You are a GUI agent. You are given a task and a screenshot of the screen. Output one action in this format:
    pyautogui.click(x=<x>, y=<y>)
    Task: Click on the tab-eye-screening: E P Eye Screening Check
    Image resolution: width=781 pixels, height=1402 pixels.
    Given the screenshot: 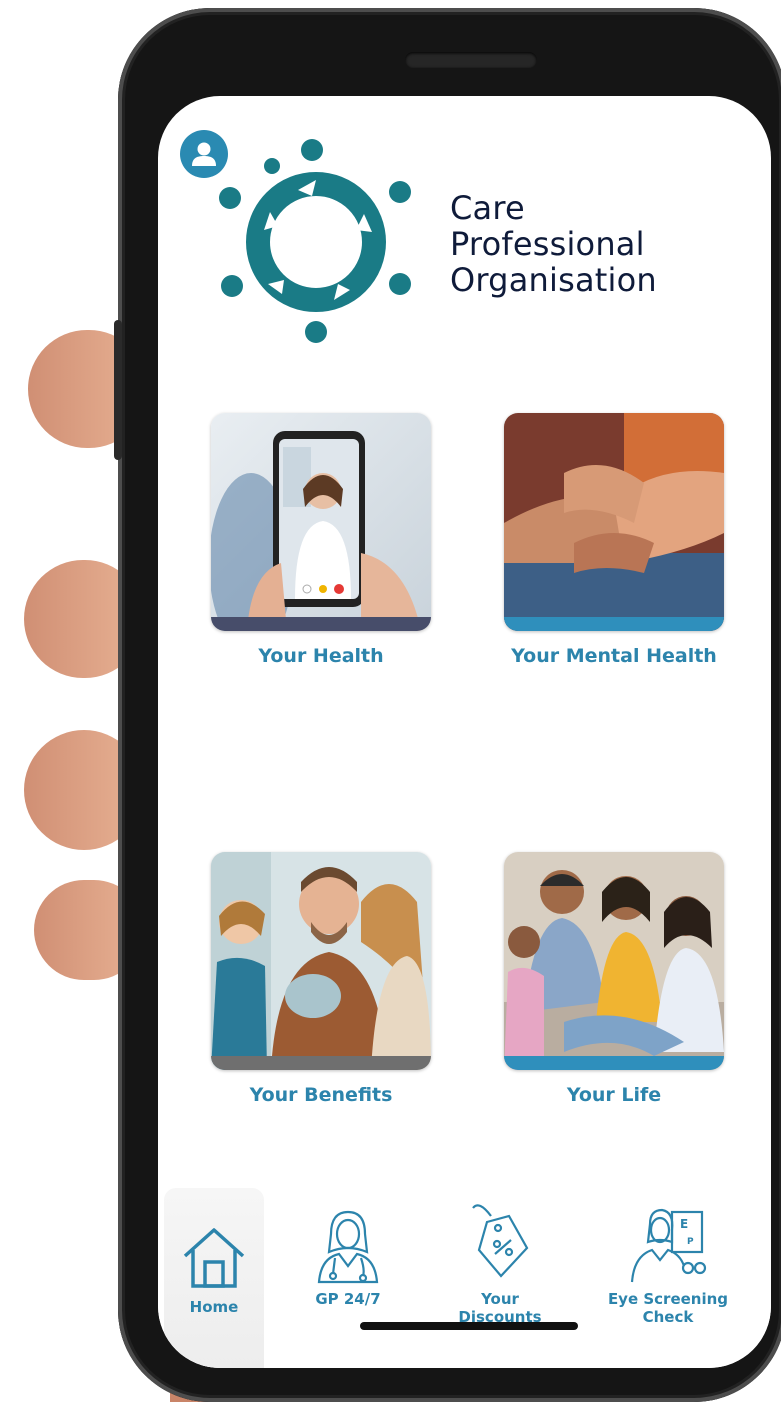 What is the action you would take?
    pyautogui.click(x=668, y=1265)
    